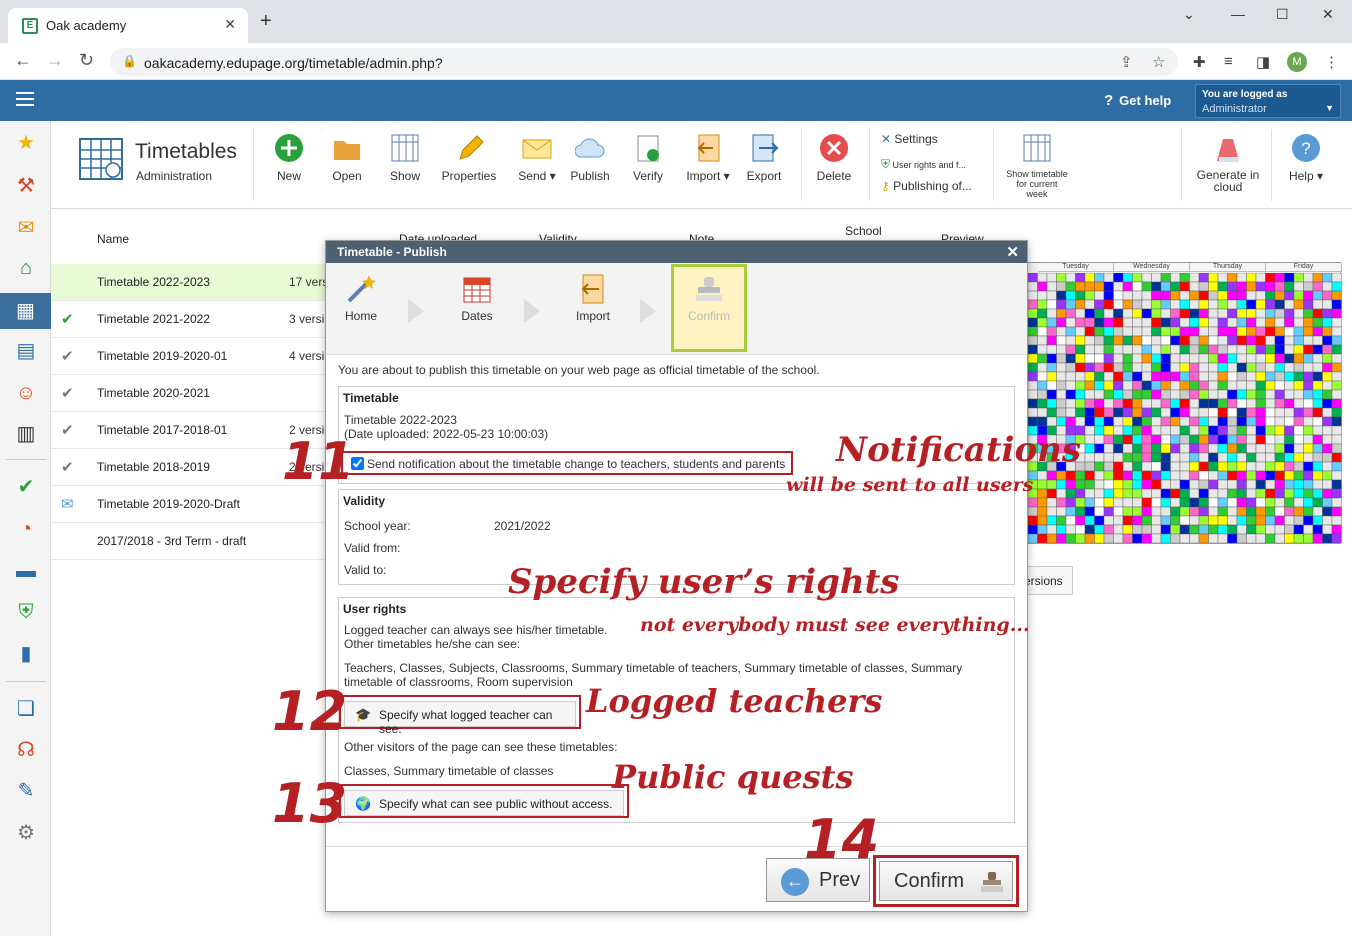 This screenshot has height=936, width=1352. What do you see at coordinates (188, 541) in the screenshot?
I see `table-row: 2017/2018 - 3rd Term - draft` at bounding box center [188, 541].